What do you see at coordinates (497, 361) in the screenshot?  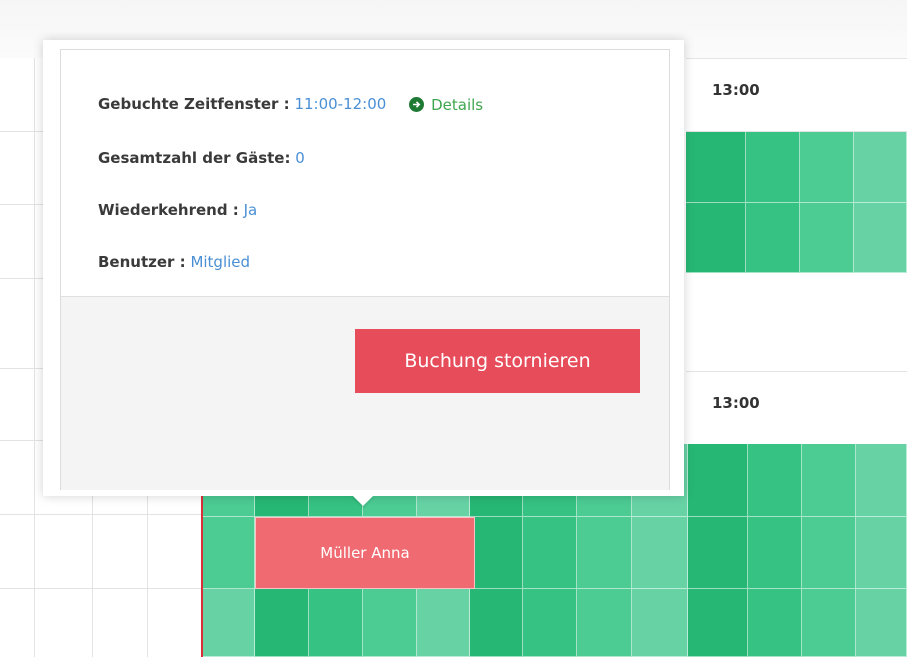 I see `cancel-booking-button: Buchung stornieren` at bounding box center [497, 361].